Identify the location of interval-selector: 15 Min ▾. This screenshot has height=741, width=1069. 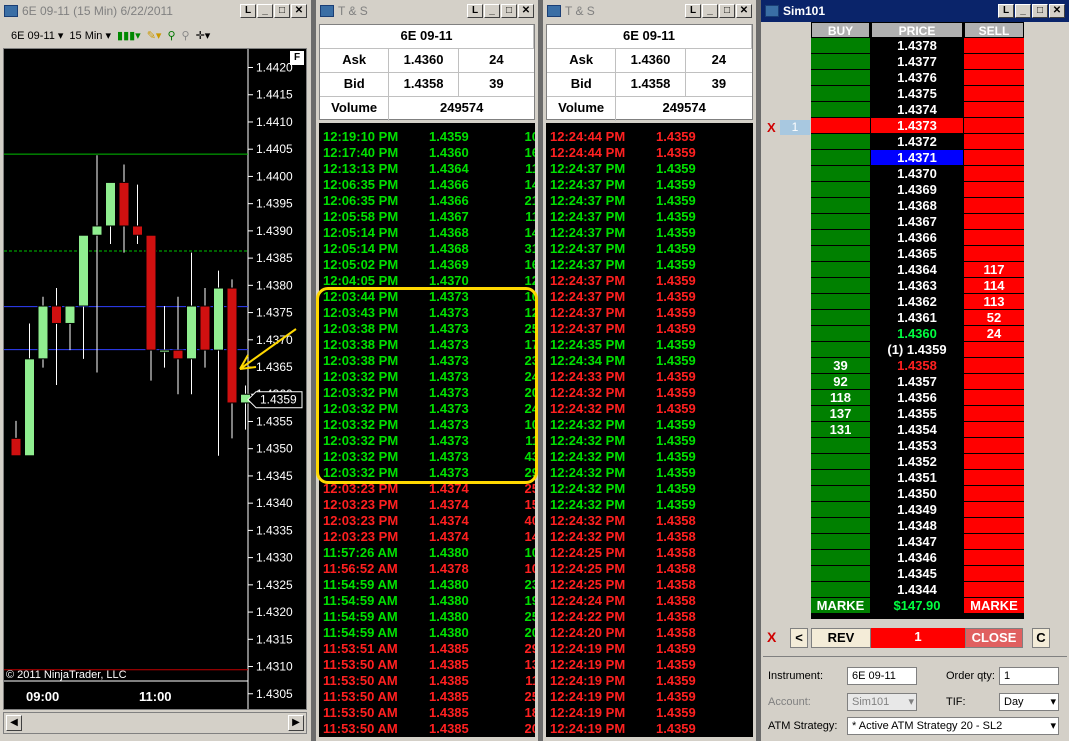
(90, 35).